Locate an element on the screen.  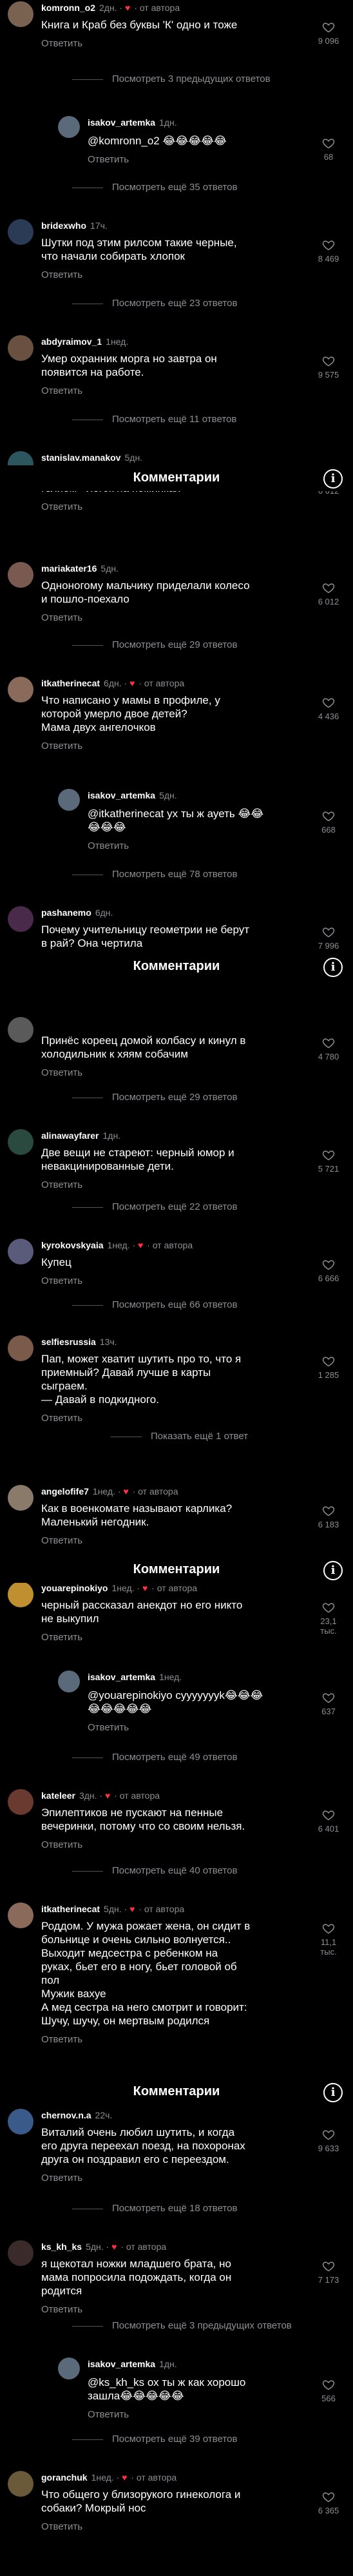
like-button: 566 is located at coordinates (328, 2390).